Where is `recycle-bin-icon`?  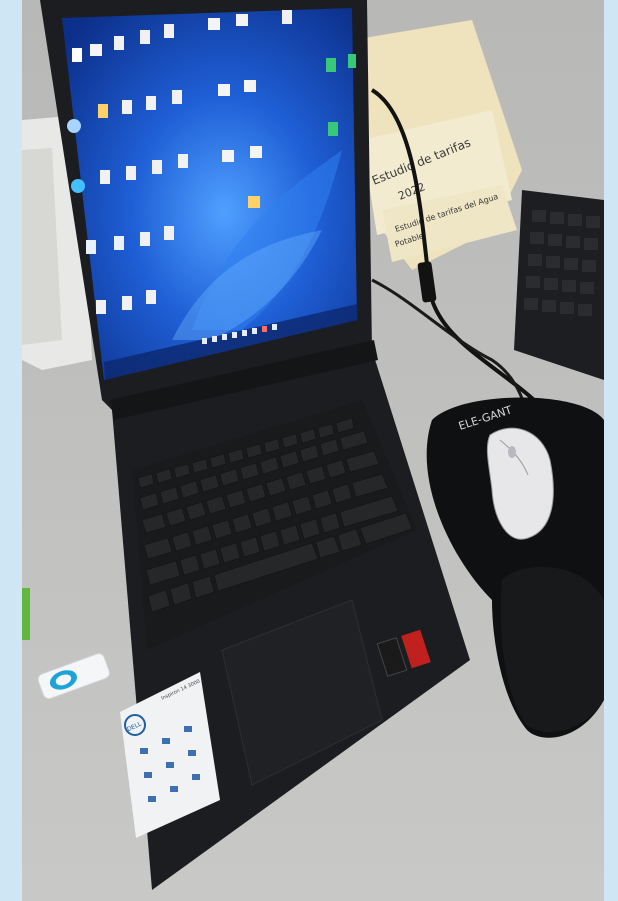
recycle-bin-icon is located at coordinates (74, 126).